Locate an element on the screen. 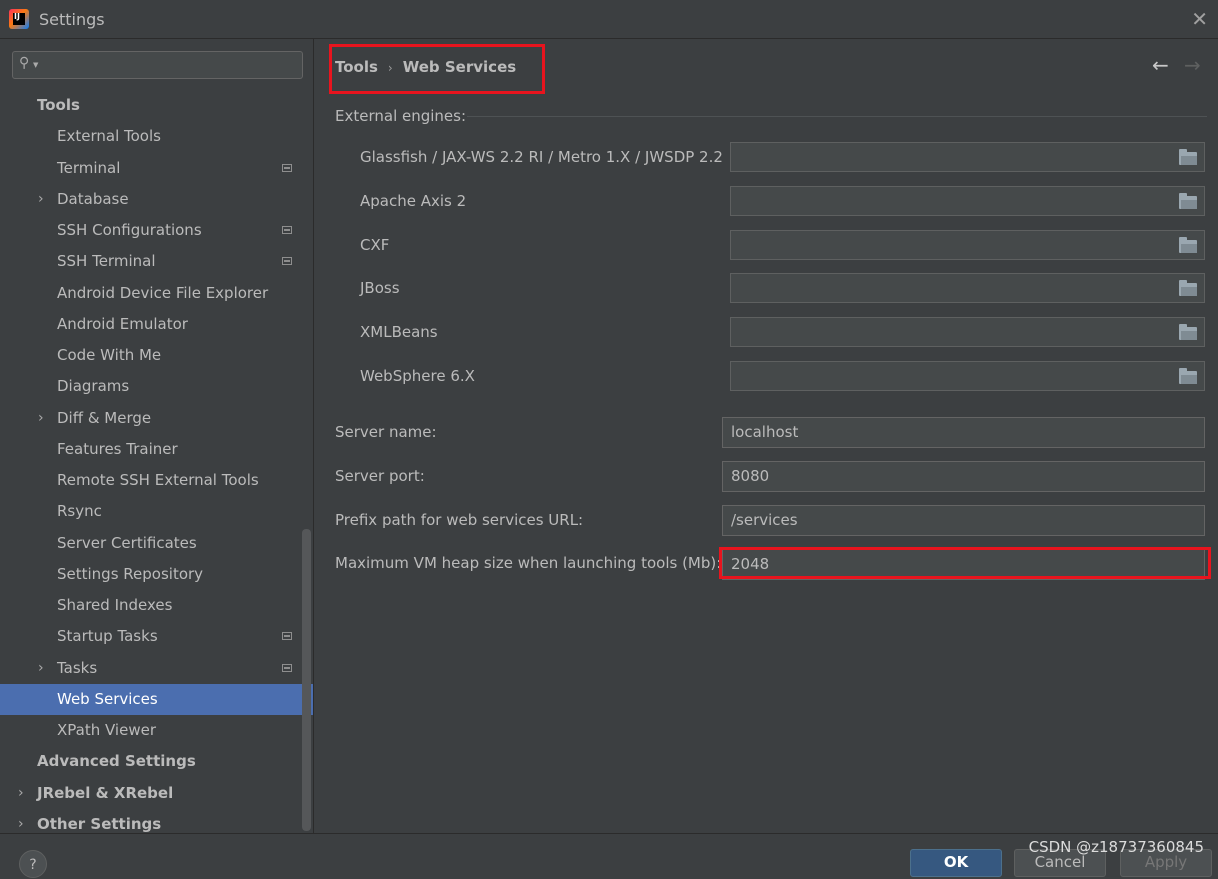  sidebar-item-advanced-settings: Advanced Settings is located at coordinates (156, 761).